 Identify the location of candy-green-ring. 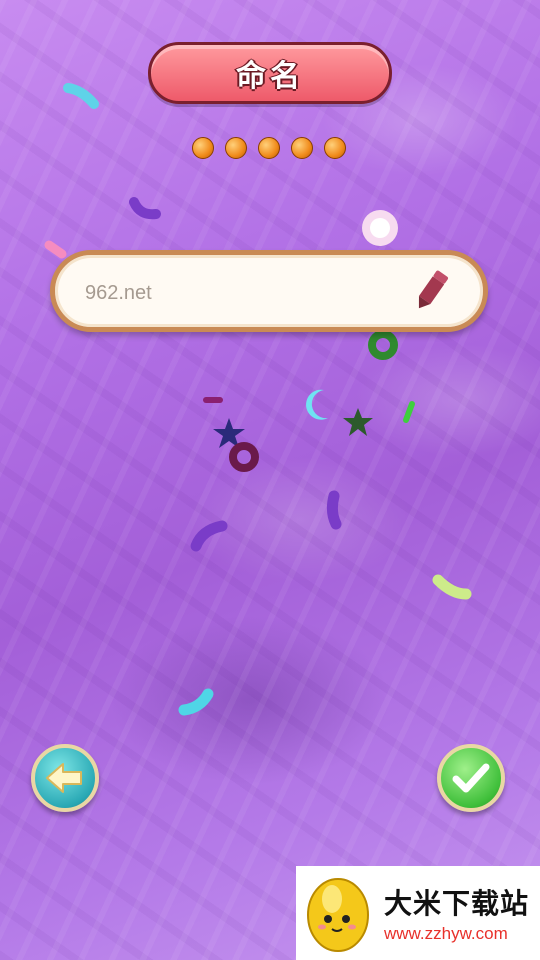
(383, 345).